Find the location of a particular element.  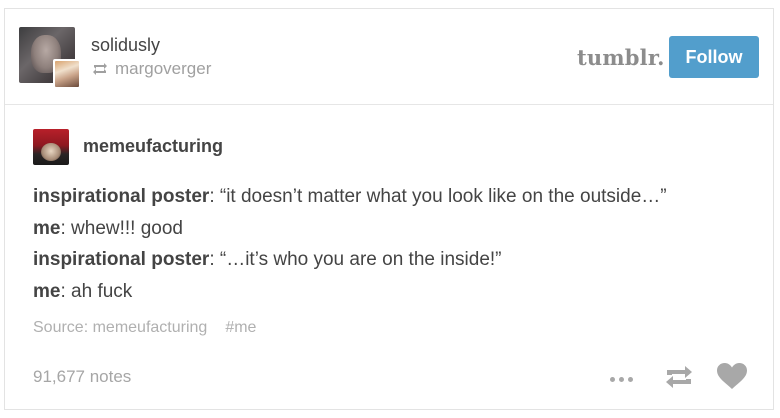

source-link: Source: memeufacturing is located at coordinates (120, 328).